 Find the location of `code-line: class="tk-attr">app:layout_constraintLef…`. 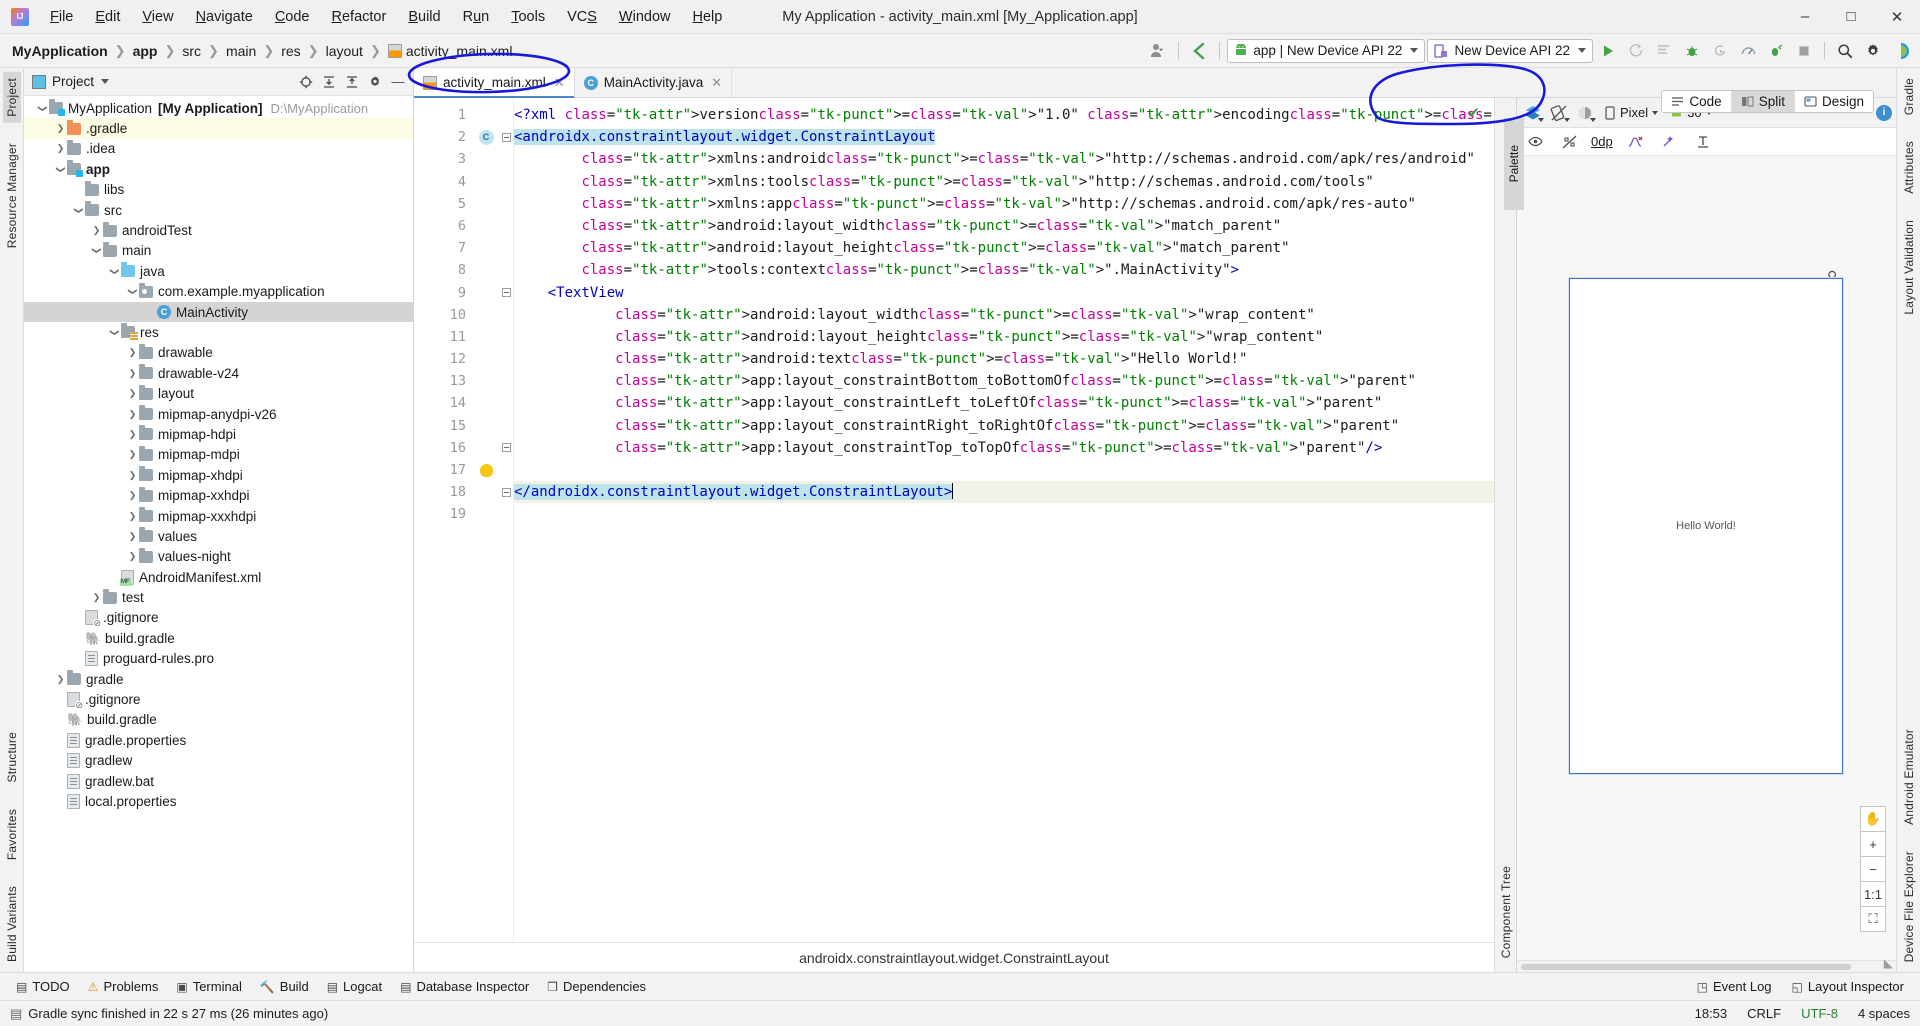

code-line: class="tk-attr">app:layout_constraintLef… is located at coordinates (1004, 403).